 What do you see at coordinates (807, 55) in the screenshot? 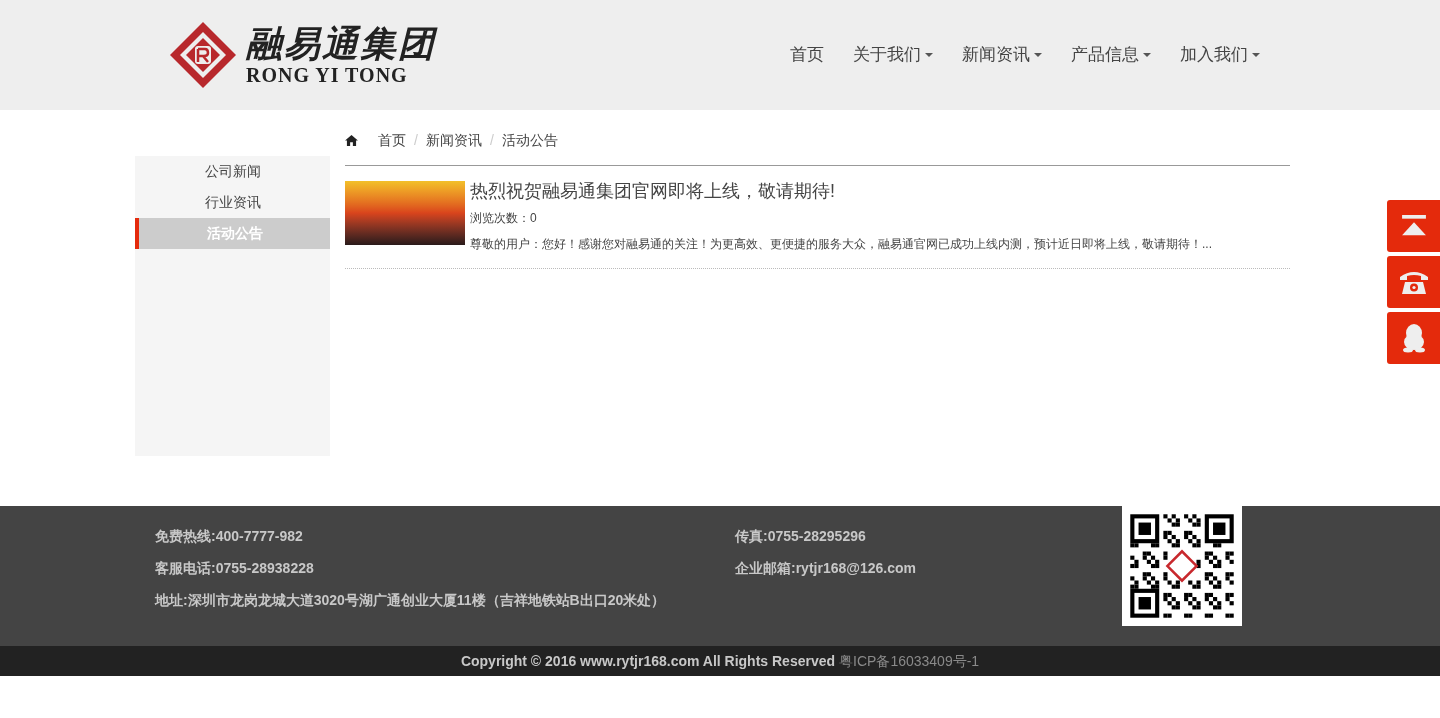
I see `nav-link: 首页` at bounding box center [807, 55].